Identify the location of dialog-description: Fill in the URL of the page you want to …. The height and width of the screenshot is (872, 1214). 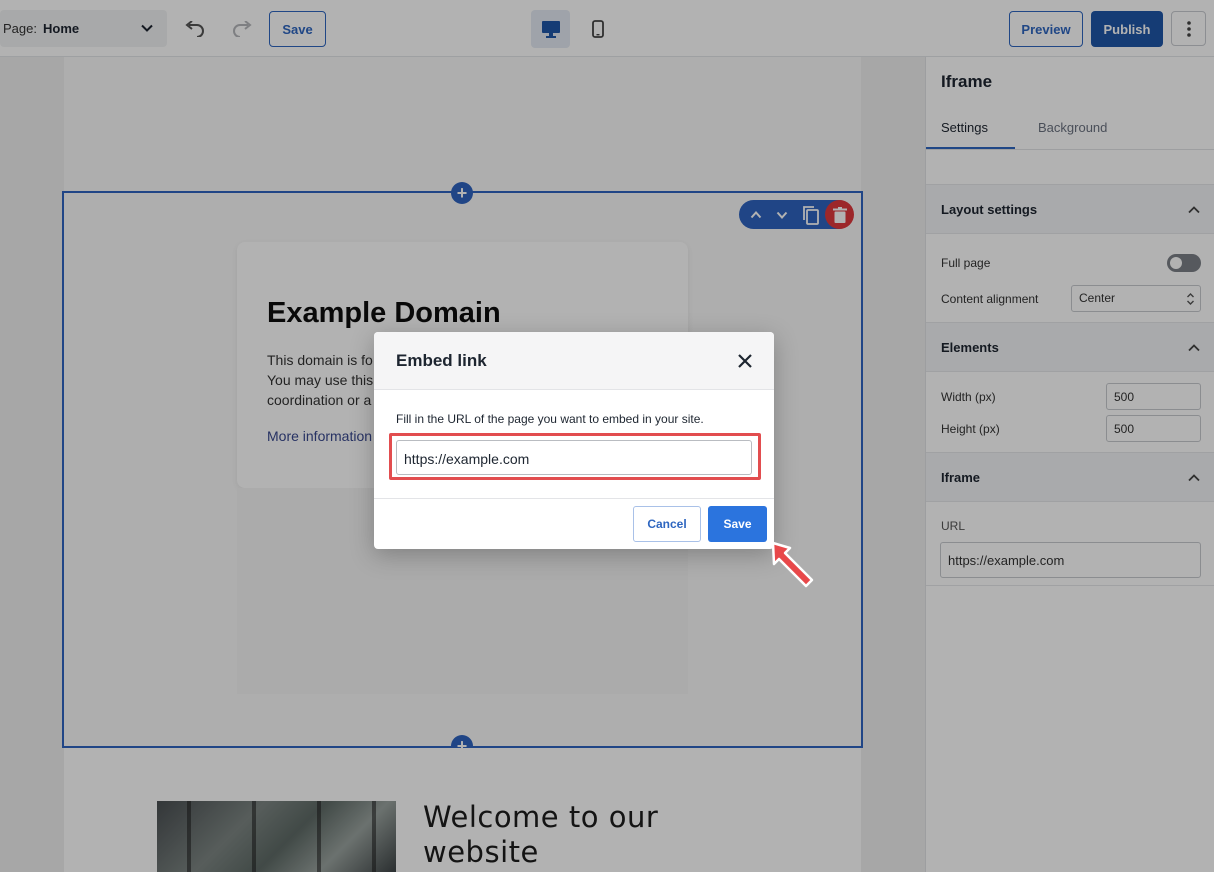
(550, 419).